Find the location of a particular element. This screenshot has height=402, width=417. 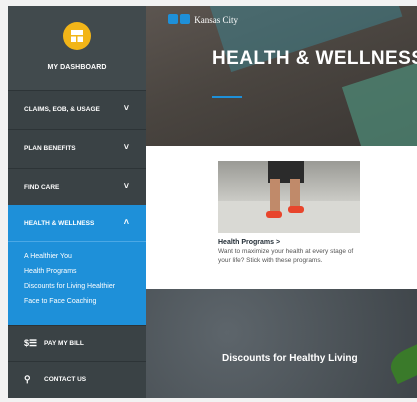

nav-item-health-wellness: HEALTH & WELLNESS ˄ is located at coordinates (77, 223).